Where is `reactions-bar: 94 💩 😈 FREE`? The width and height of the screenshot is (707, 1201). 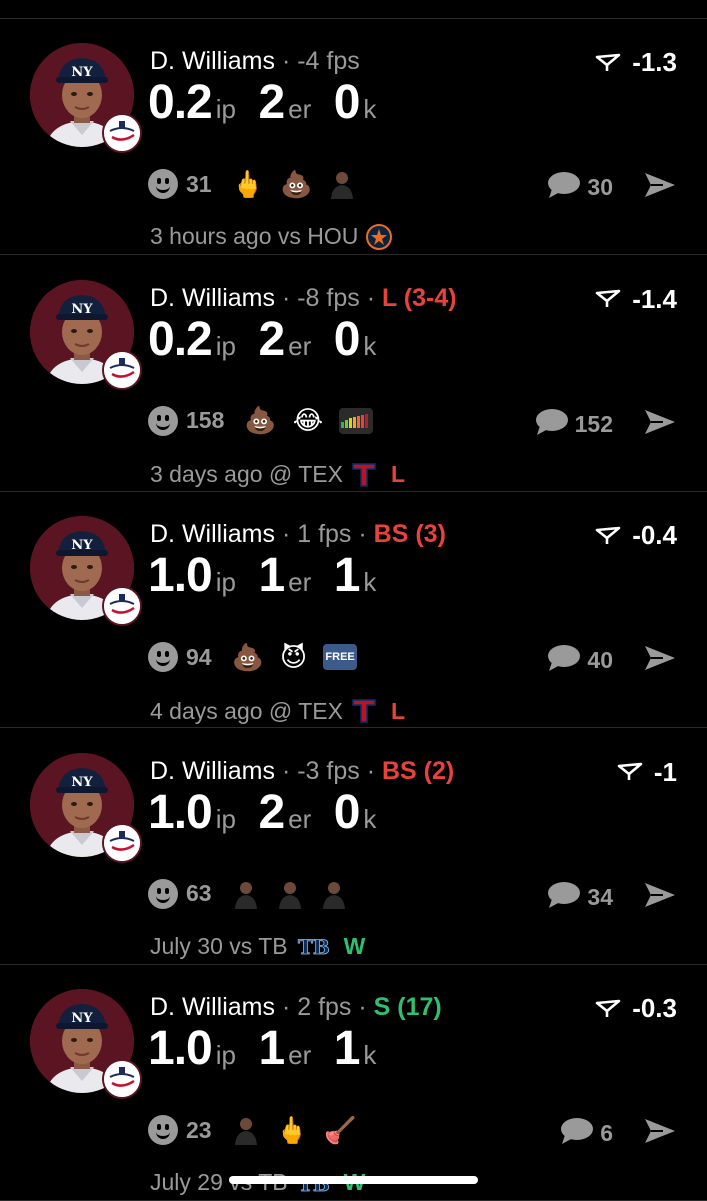
reactions-bar: 94 💩 😈 FREE is located at coordinates (260, 657).